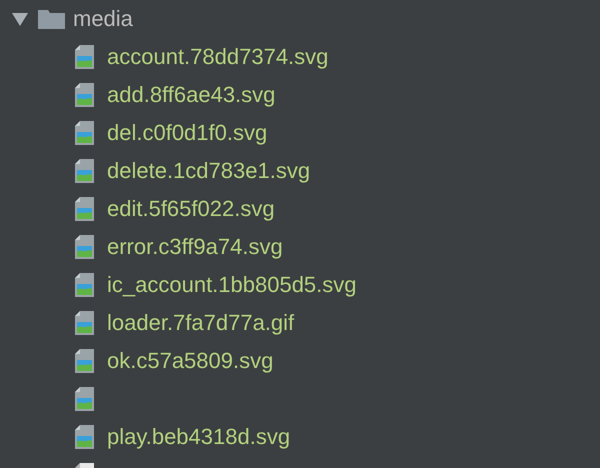 The image size is (600, 468). I want to click on tree-row: ok.c57a5809.svg, so click(300, 361).